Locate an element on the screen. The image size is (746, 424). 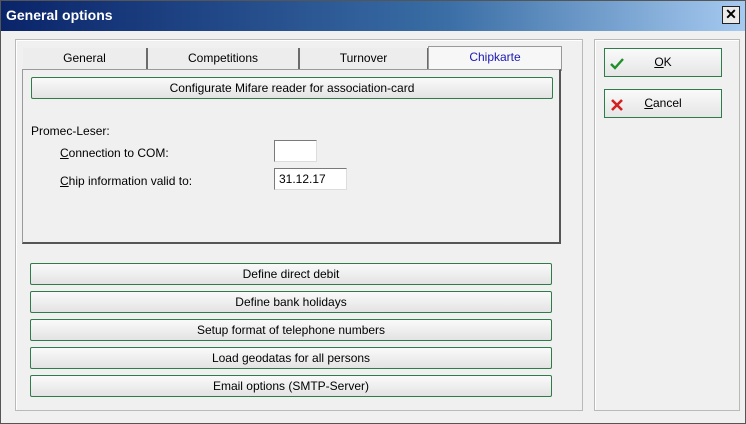
define-direct-debit-button: Define direct debit is located at coordinates (291, 274).